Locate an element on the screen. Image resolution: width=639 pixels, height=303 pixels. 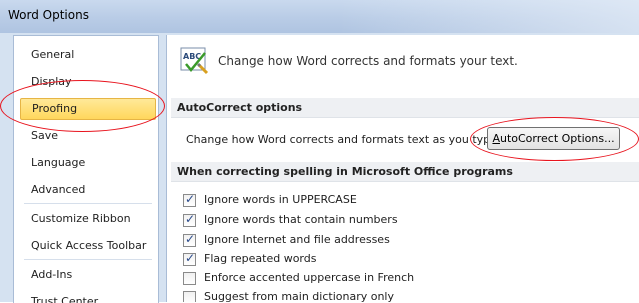
option-label: Ignore Internet and file addresses is located at coordinates (297, 239).